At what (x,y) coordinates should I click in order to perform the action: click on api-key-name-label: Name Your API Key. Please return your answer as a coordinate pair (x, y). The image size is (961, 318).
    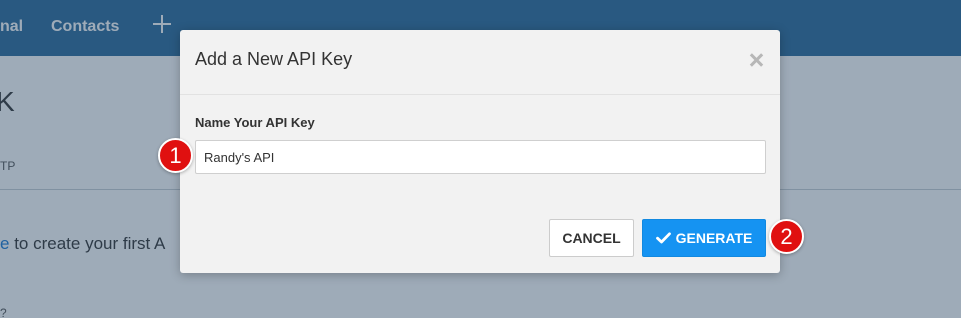
    Looking at the image, I should click on (255, 122).